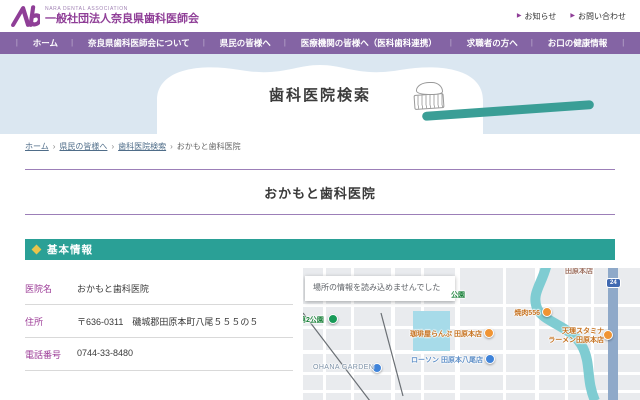 Image resolution: width=640 pixels, height=400 pixels. What do you see at coordinates (86, 8) in the screenshot?
I see `logo-english-name: NARA DENTAL ASSOCIATION` at bounding box center [86, 8].